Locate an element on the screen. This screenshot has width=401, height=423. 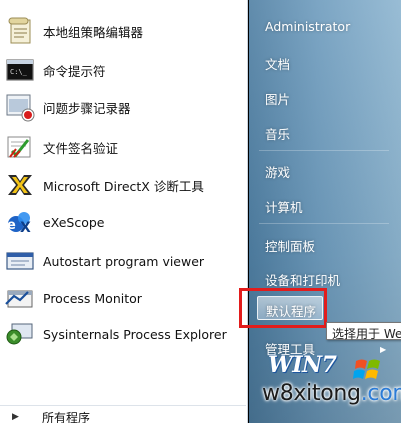
program-item-process-monitor: Process Monitor is located at coordinates (123, 298).